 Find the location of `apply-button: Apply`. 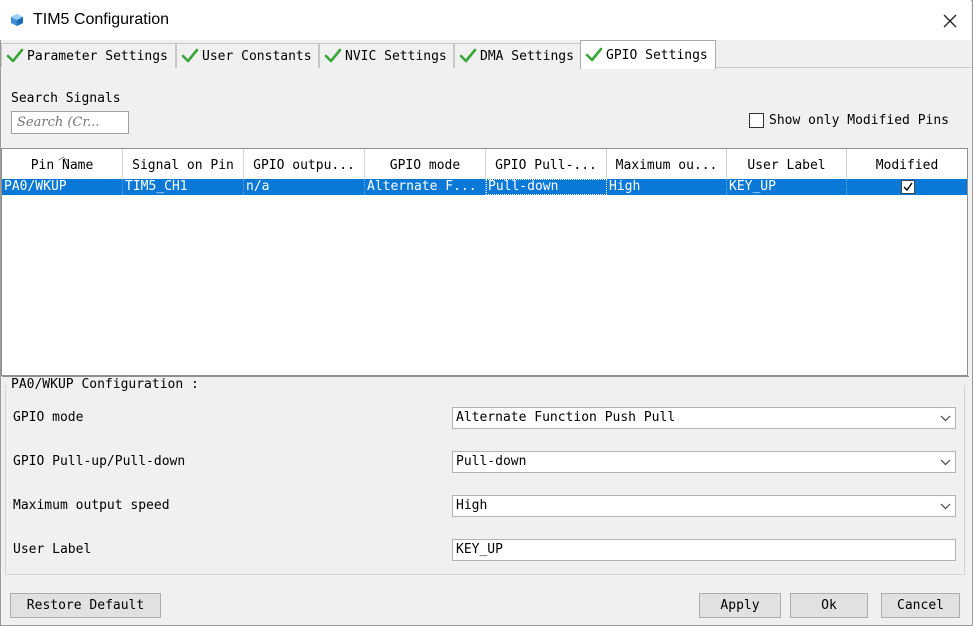

apply-button: Apply is located at coordinates (740, 605).